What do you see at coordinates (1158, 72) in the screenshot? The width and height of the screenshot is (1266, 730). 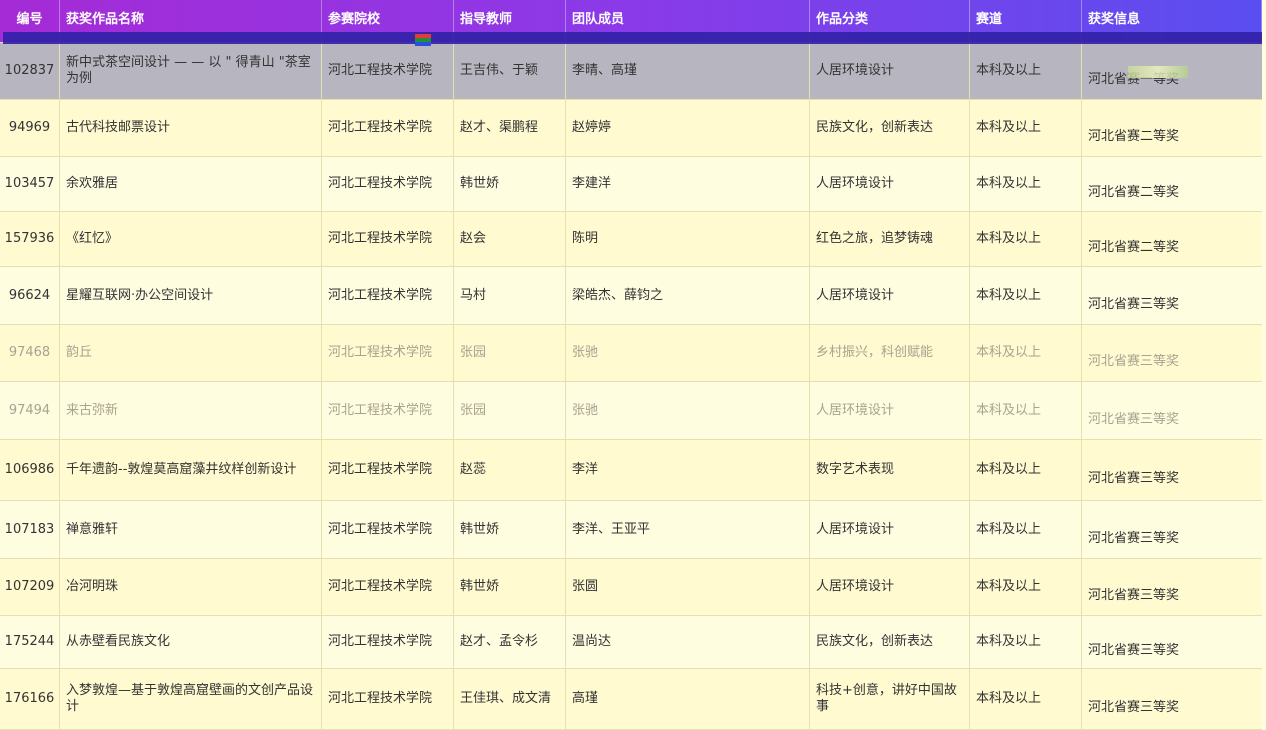 I see `glitch-marker` at bounding box center [1158, 72].